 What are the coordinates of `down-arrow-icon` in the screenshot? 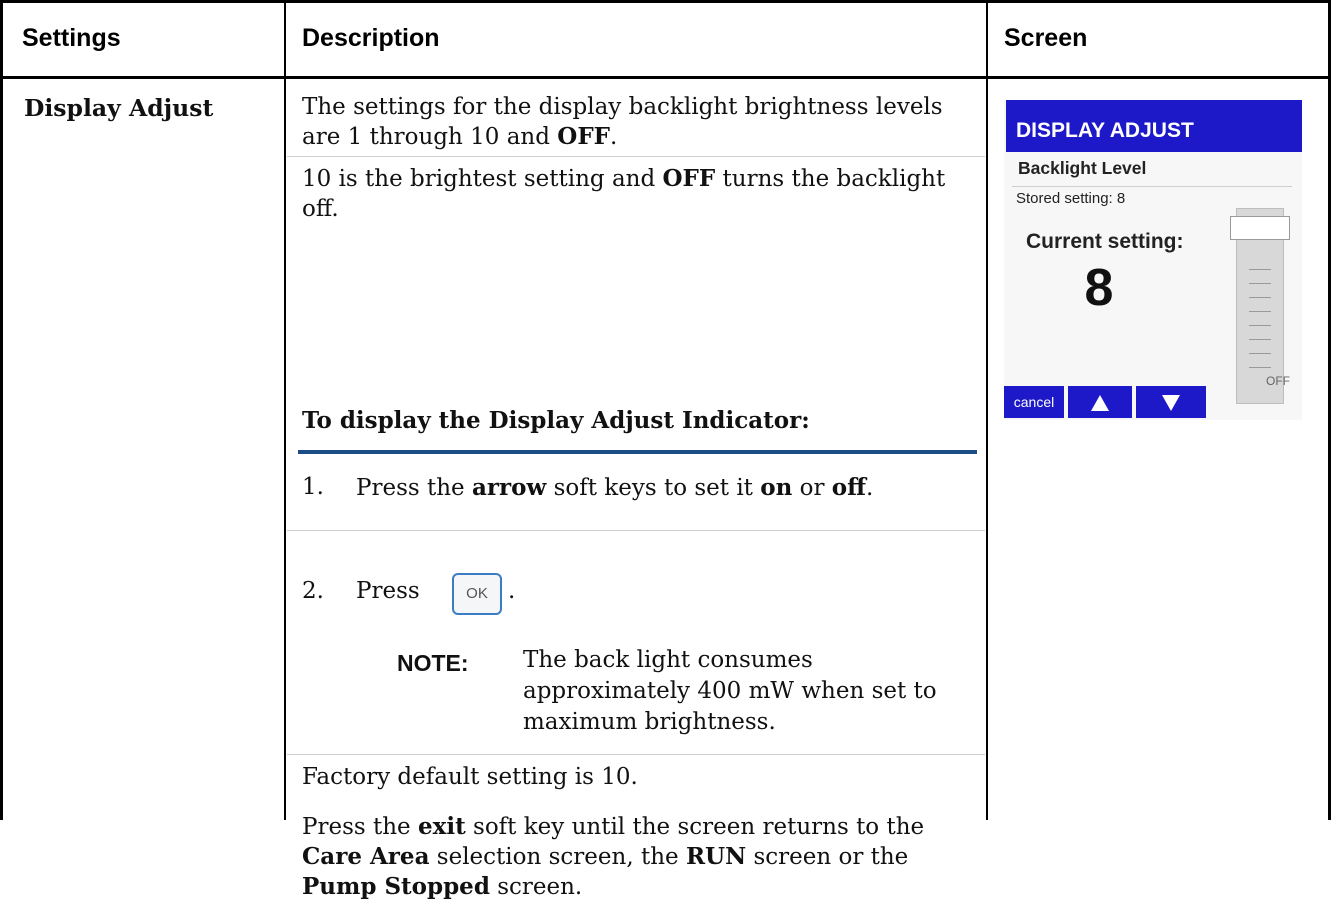 It's located at (1171, 403).